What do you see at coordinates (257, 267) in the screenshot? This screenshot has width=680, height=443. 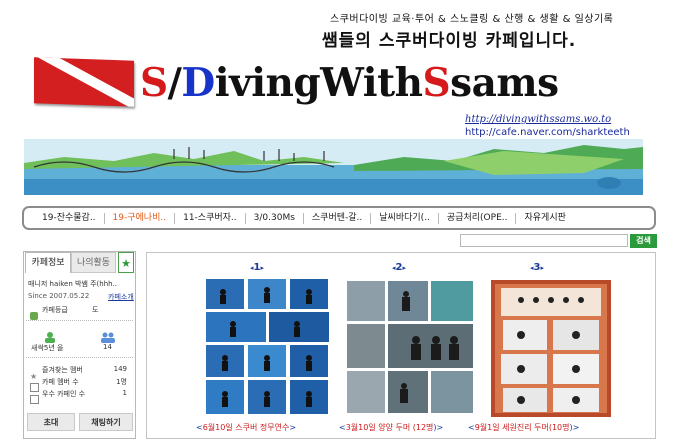 I see `rank-label-1: ◂1▸` at bounding box center [257, 267].